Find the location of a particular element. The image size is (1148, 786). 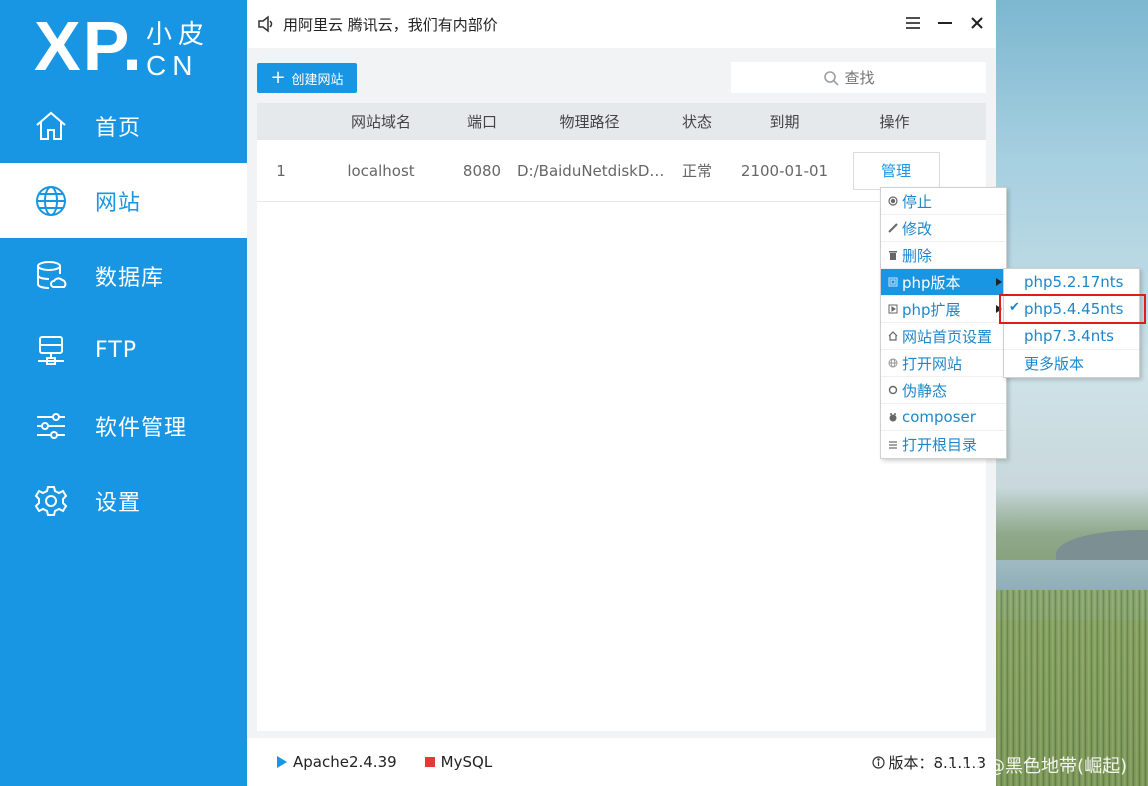

status-bar: Apache2.4.39 MySQL 版本：8.1.1.3 is located at coordinates (621, 762).